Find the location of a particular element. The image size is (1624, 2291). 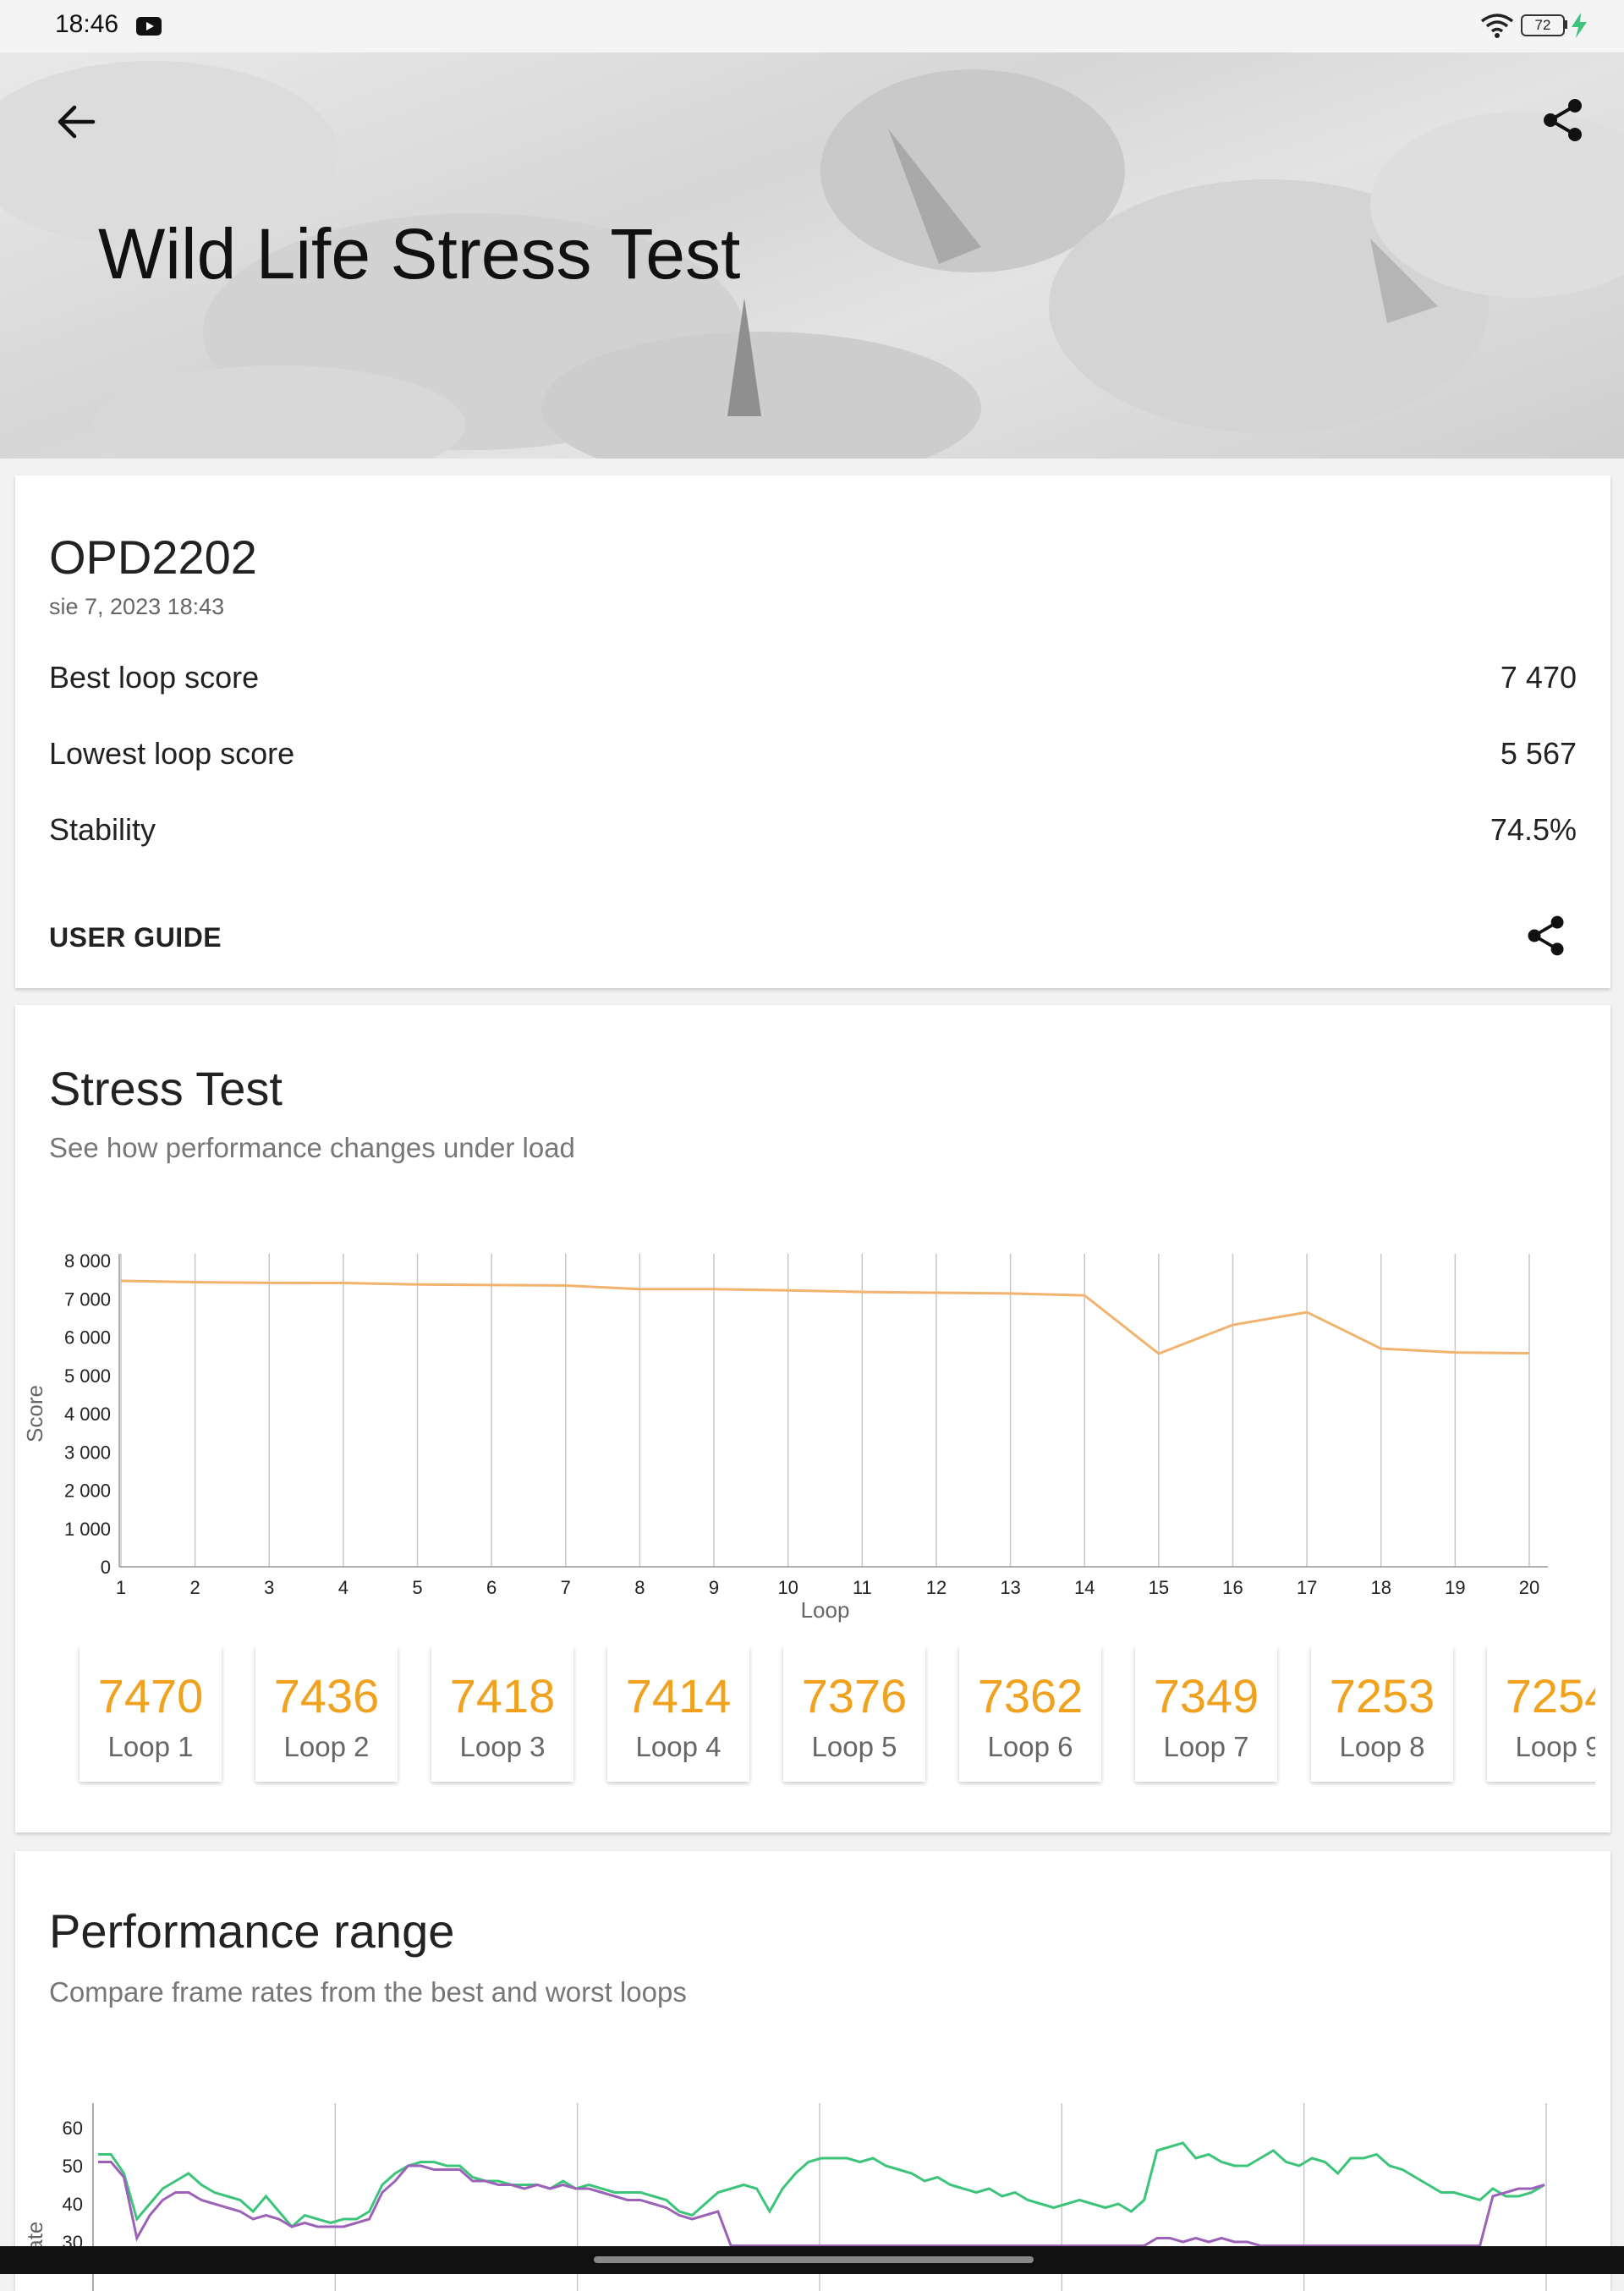

loop-score-value: 7349 is located at coordinates (1206, 1695).